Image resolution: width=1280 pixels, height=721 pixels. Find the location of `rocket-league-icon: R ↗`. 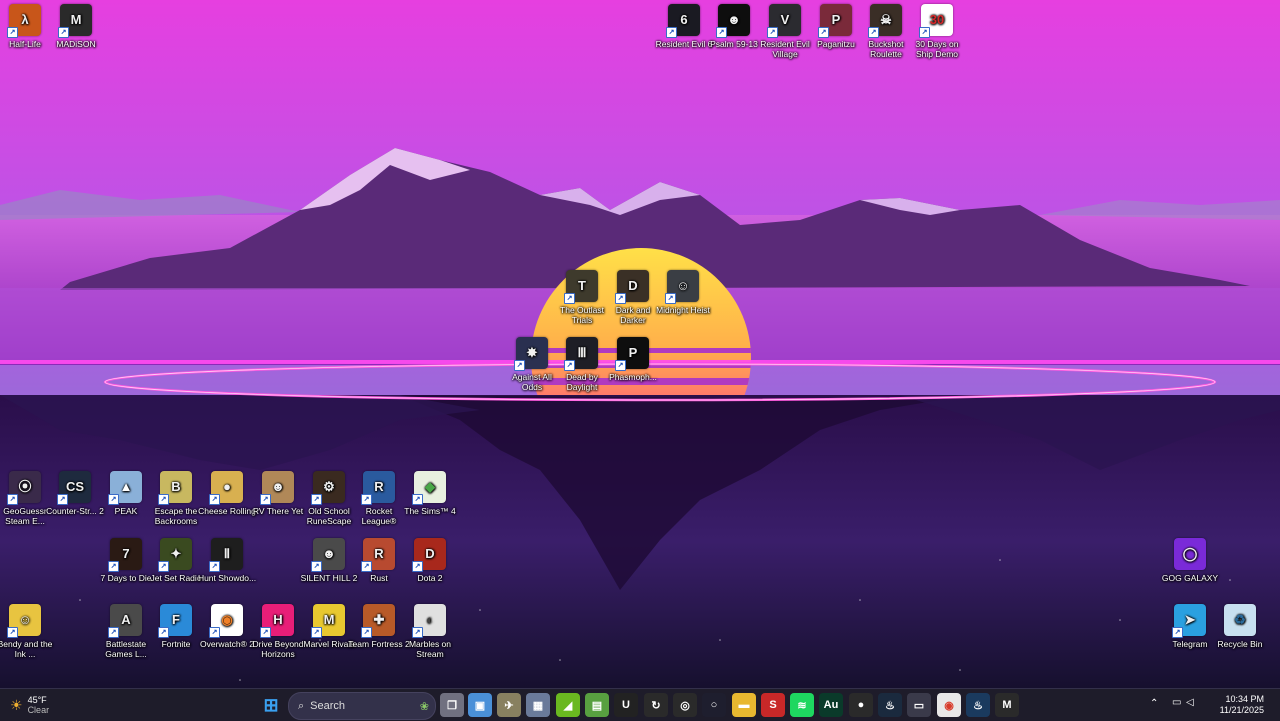

rocket-league-icon: R ↗ is located at coordinates (378, 488).